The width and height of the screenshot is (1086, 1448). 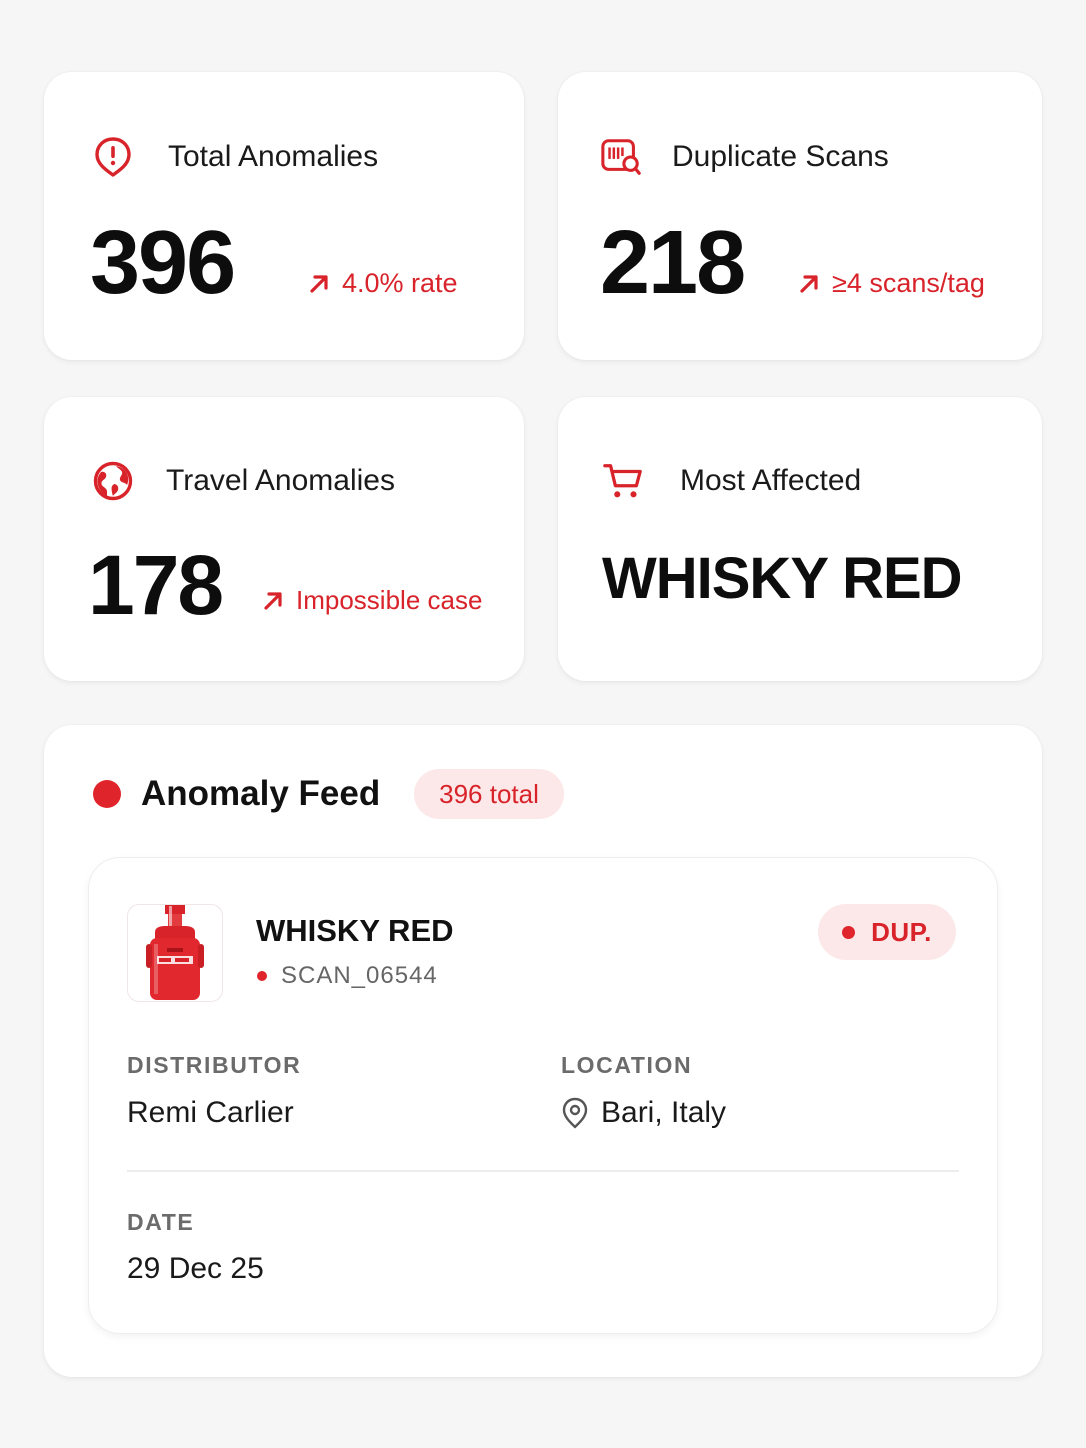 I want to click on location-row: Bari, Italy, so click(x=643, y=1113).